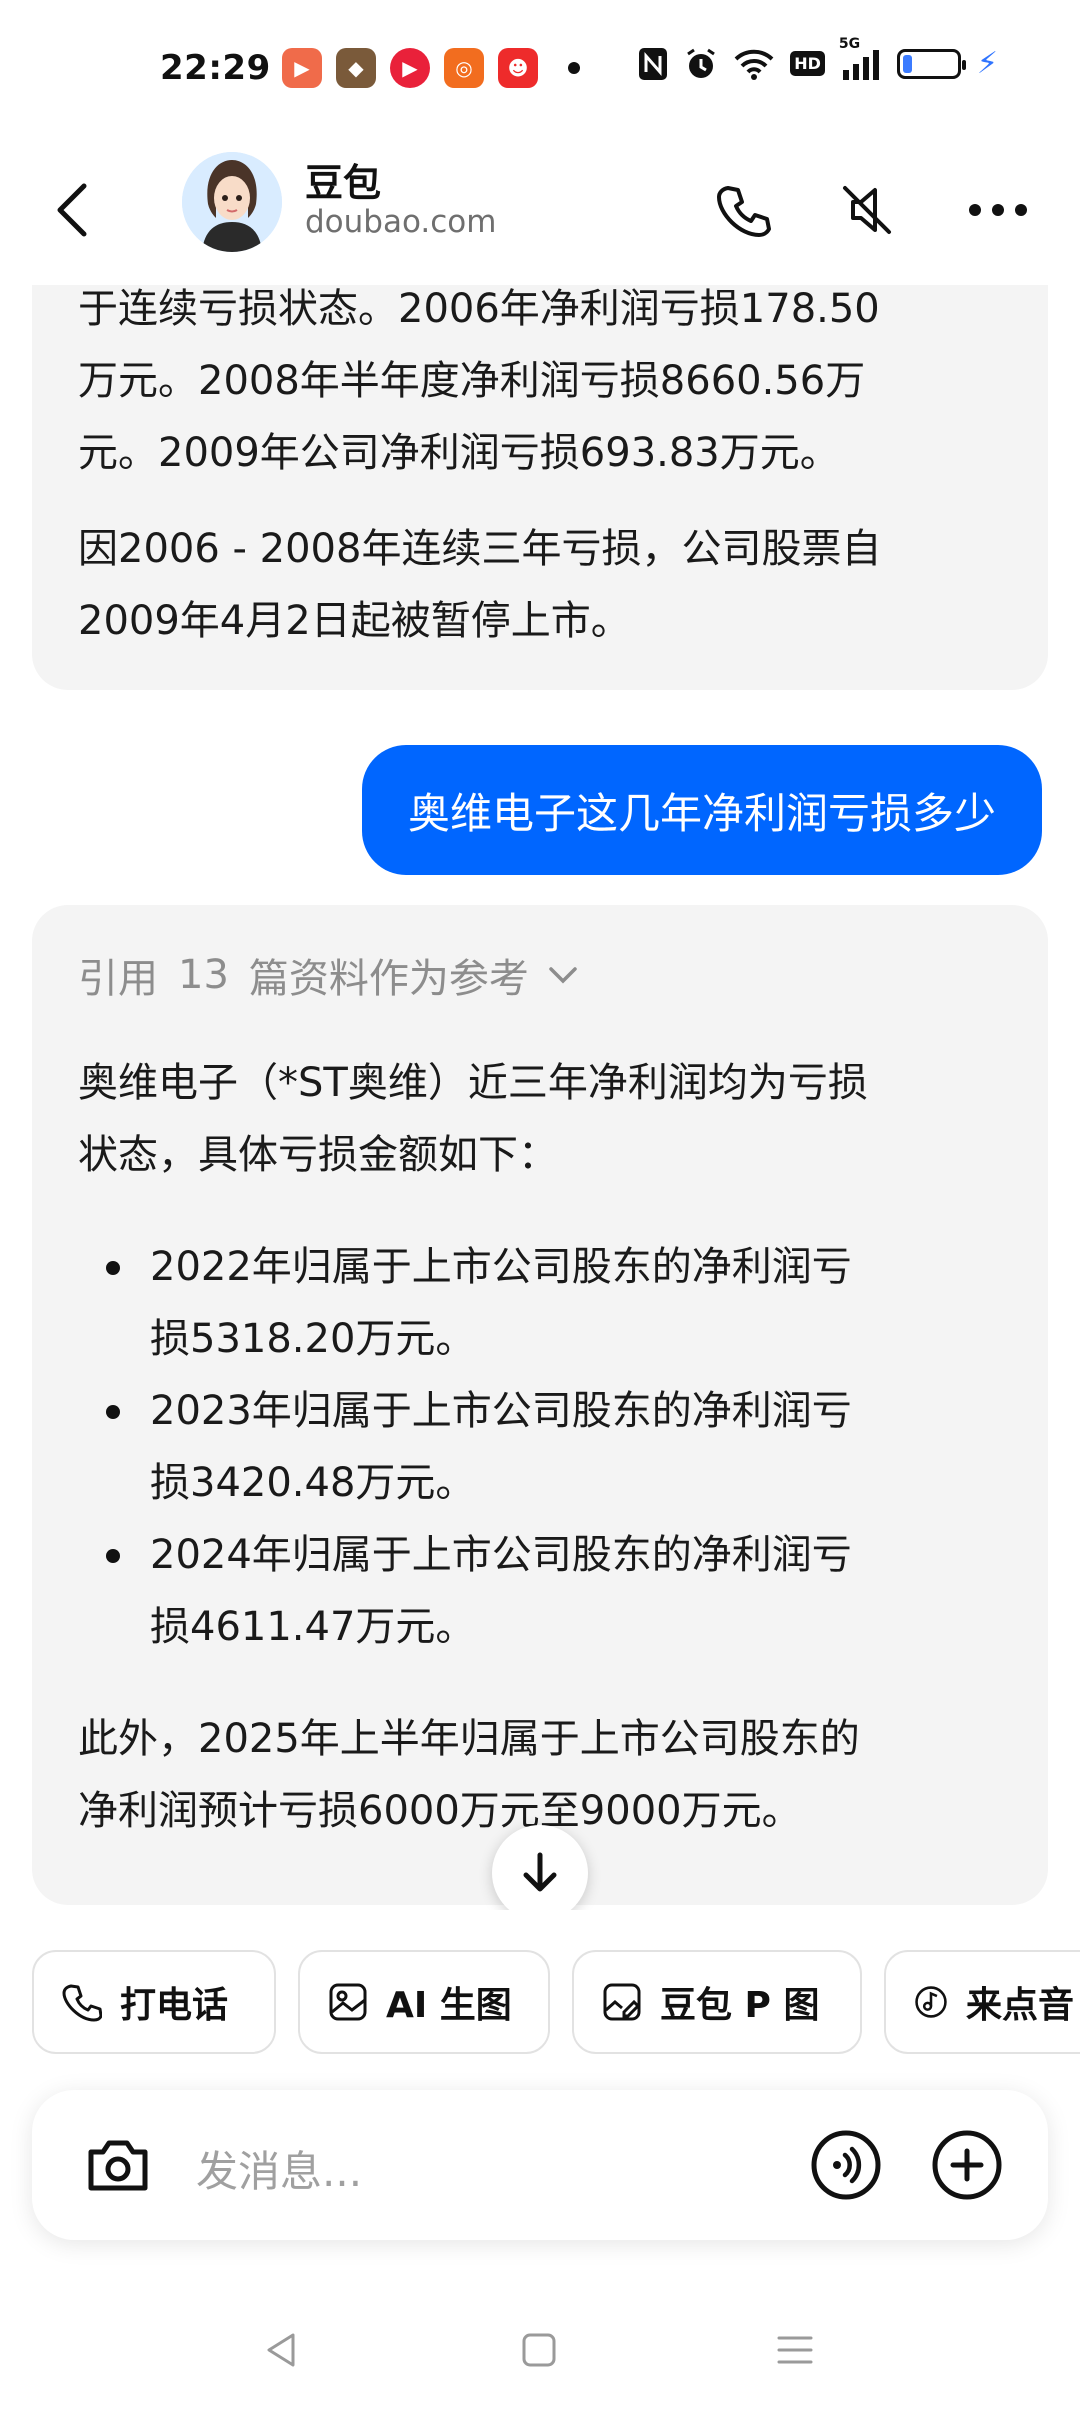  I want to click on shop-icon: ◎, so click(464, 68).